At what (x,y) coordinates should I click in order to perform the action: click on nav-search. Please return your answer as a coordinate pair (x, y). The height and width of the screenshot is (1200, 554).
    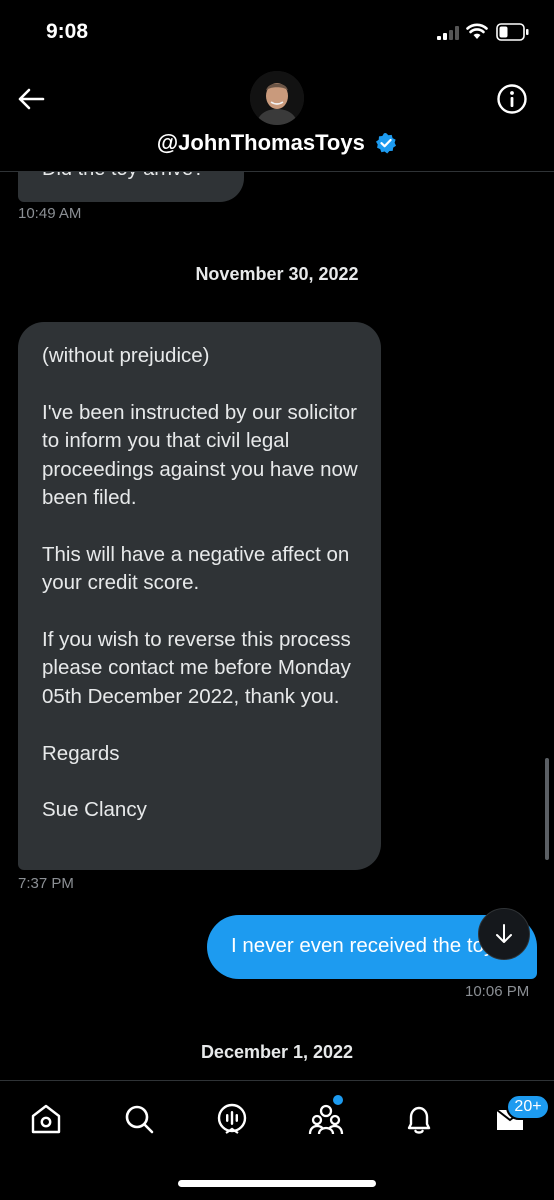
    Looking at the image, I should click on (139, 1119).